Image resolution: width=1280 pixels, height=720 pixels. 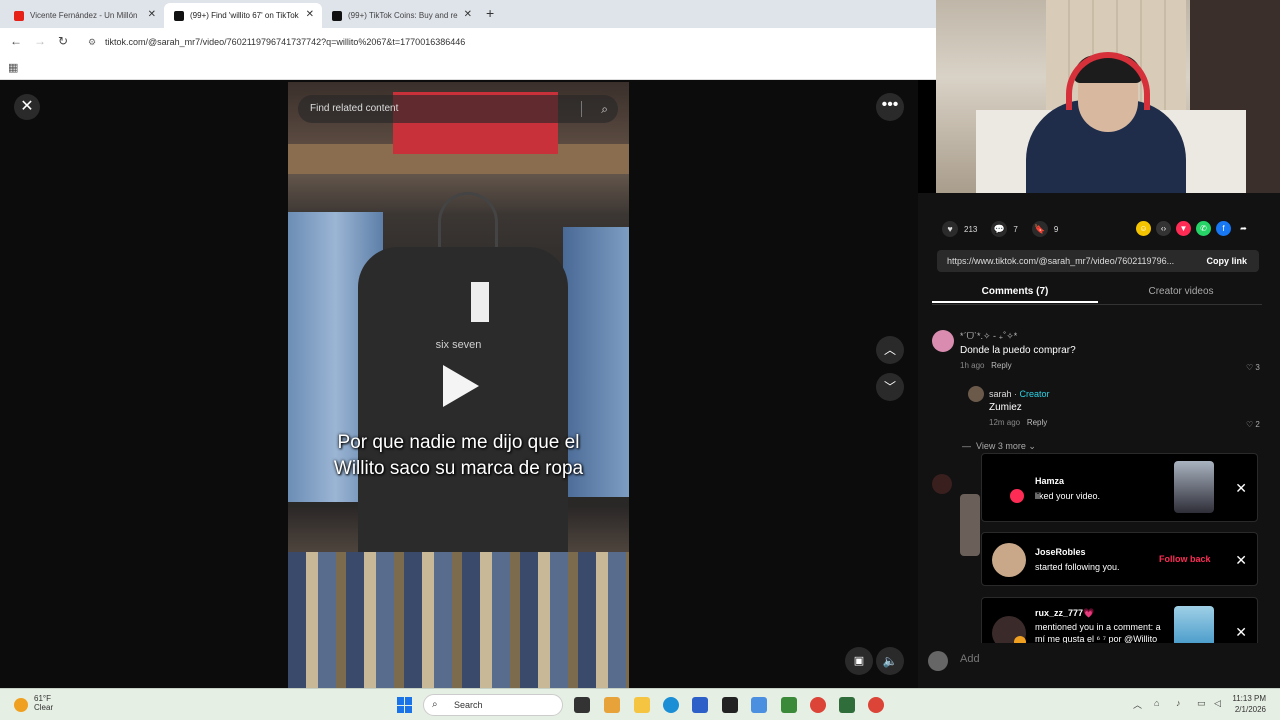 I want to click on repost-icon: ☺, so click(x=1143, y=228).